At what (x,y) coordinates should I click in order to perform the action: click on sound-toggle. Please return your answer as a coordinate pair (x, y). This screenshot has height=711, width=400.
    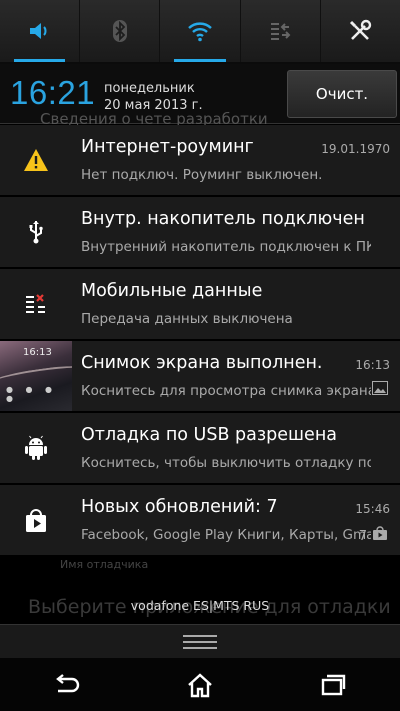
    Looking at the image, I should click on (40, 31).